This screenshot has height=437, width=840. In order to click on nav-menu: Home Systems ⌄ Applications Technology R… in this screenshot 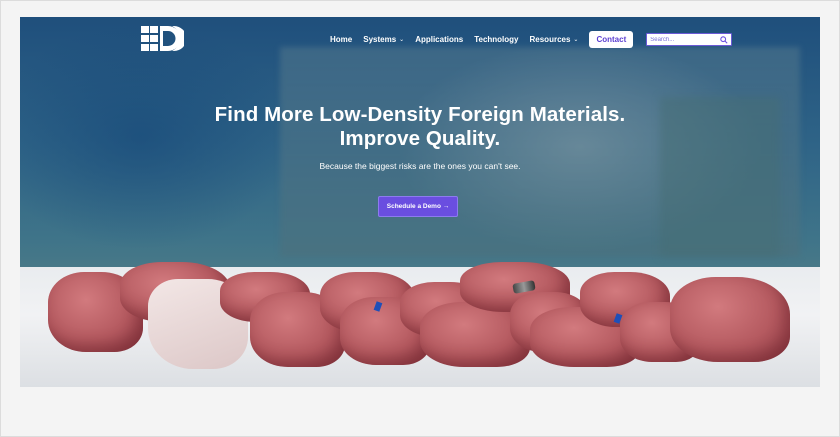, I will do `click(531, 39)`.